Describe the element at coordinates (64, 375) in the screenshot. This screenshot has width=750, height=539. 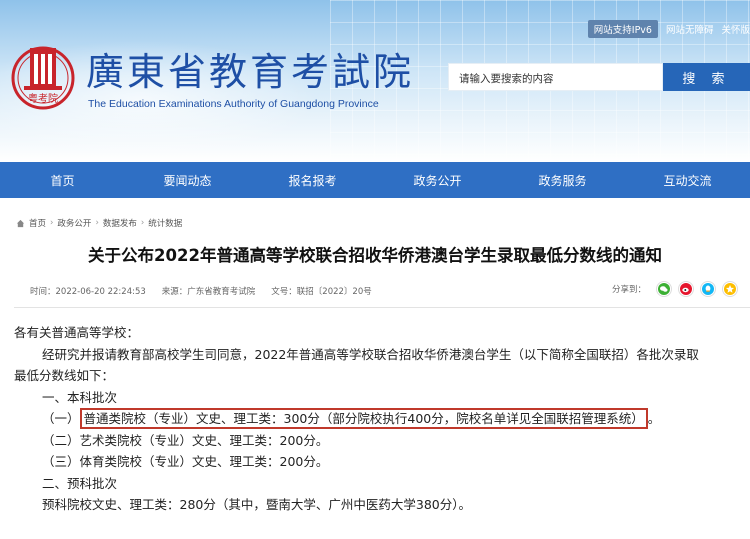
I see `paragraph-1-line-2: 最低分数线如下：` at that location.